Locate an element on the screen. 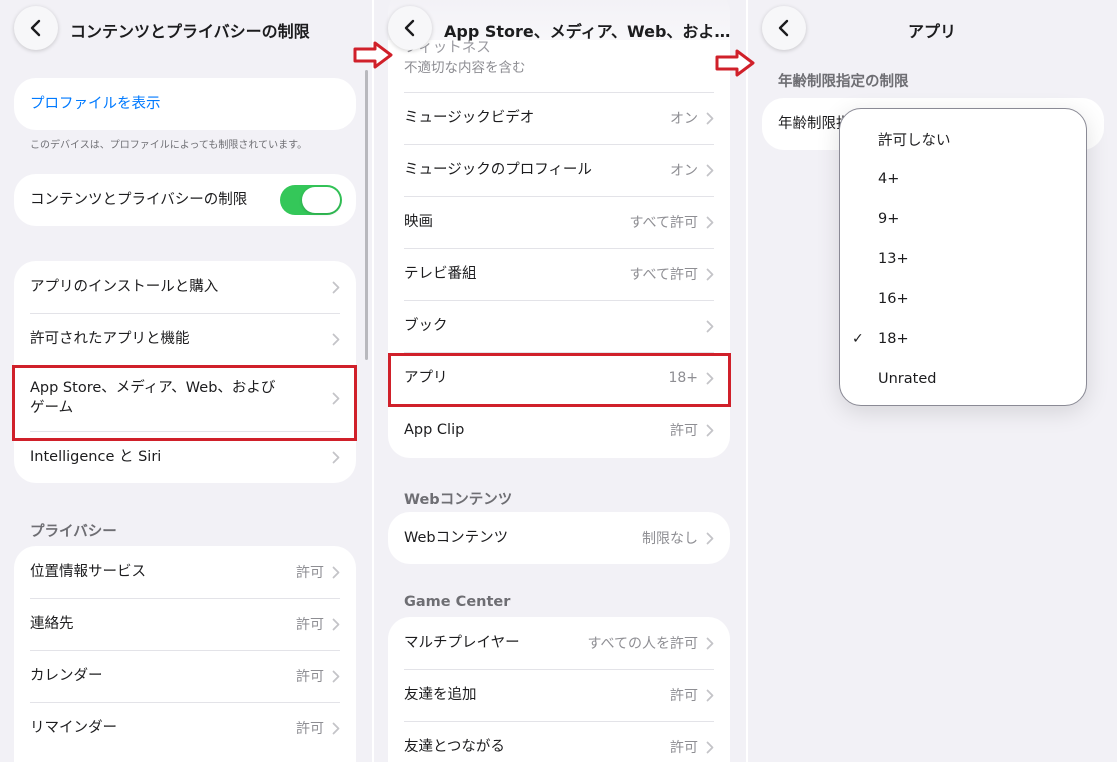 The height and width of the screenshot is (762, 1117). menu-option-disallow: 許可しない is located at coordinates (963, 139).